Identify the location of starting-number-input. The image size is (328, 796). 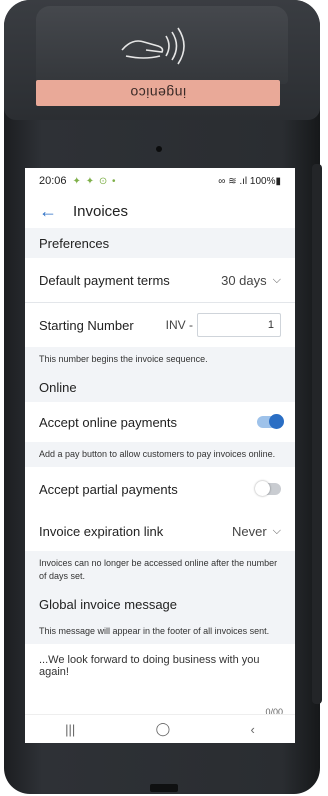
(239, 325).